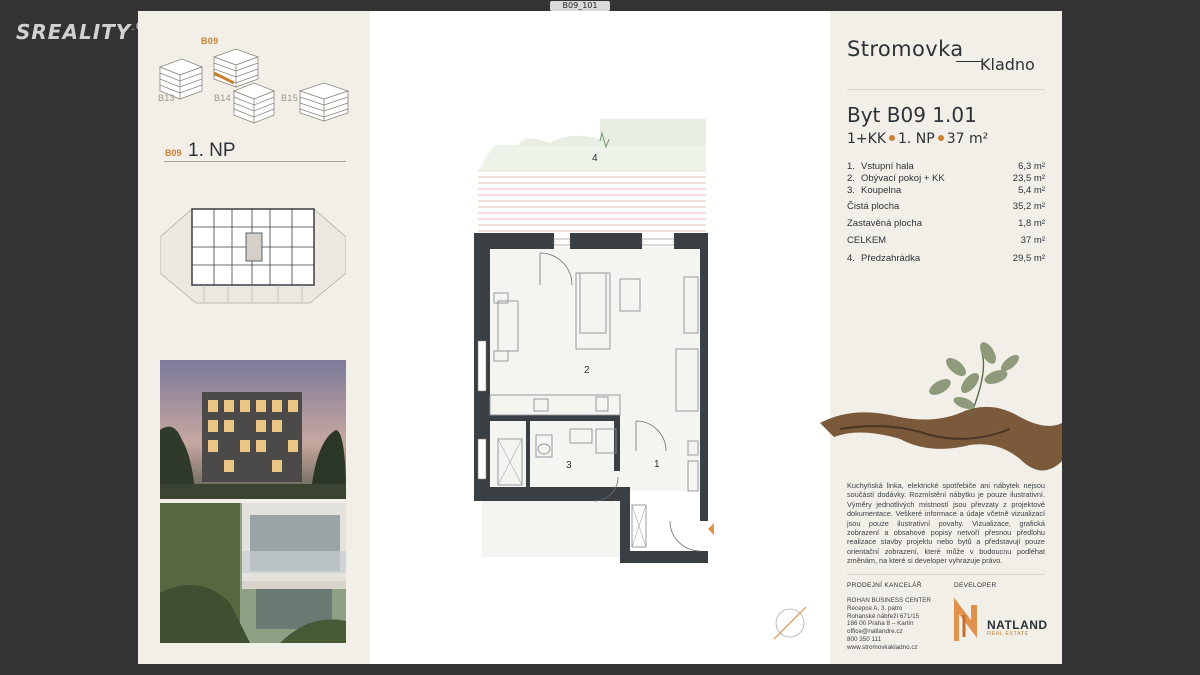  Describe the element at coordinates (166, 98) in the screenshot. I see `building-label-b13: B13` at that location.